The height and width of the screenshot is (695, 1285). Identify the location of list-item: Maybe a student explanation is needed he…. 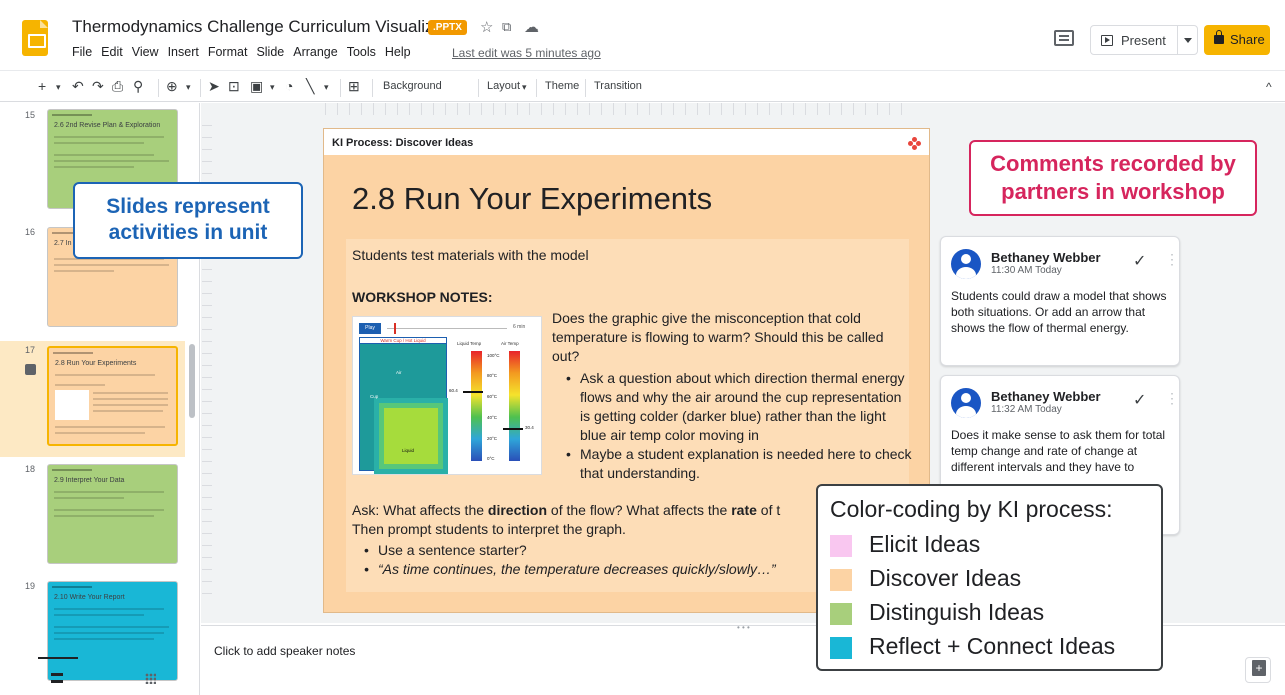
(737, 464).